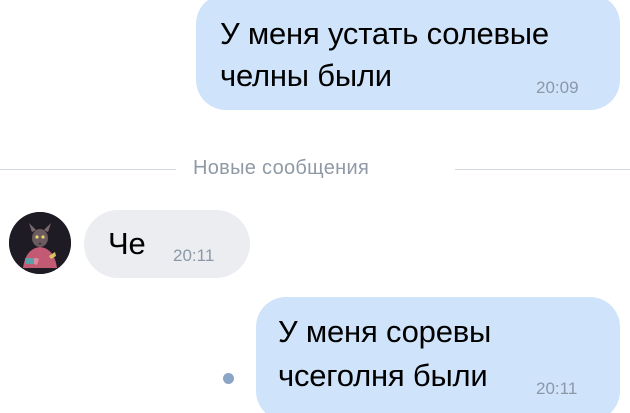 The image size is (630, 413). Describe the element at coordinates (383, 375) in the screenshot. I see `message-text-line: чсеголня были` at that location.